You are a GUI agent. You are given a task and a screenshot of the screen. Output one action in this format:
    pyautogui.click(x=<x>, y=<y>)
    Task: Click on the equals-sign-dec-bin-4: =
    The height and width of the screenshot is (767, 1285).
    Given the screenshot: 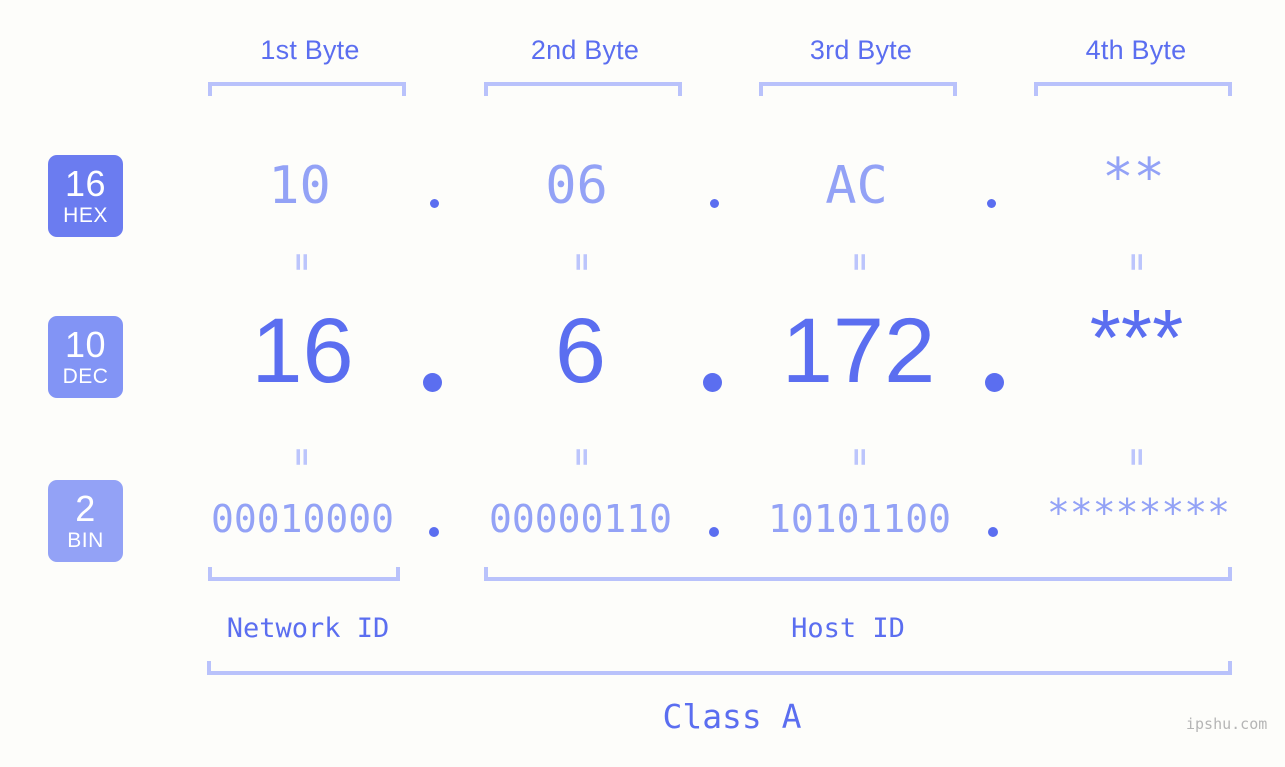 What is the action you would take?
    pyautogui.click(x=1136, y=456)
    